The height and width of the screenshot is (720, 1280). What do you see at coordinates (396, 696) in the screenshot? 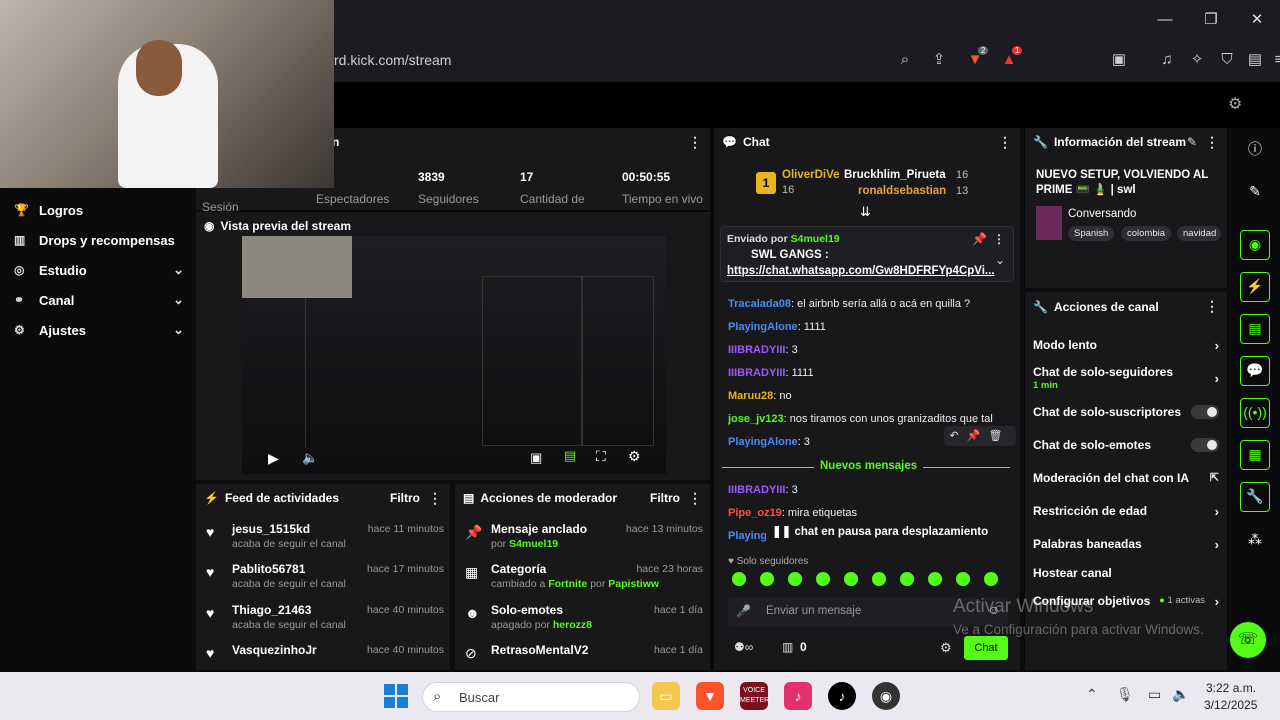
I see `windows-start-icon` at bounding box center [396, 696].